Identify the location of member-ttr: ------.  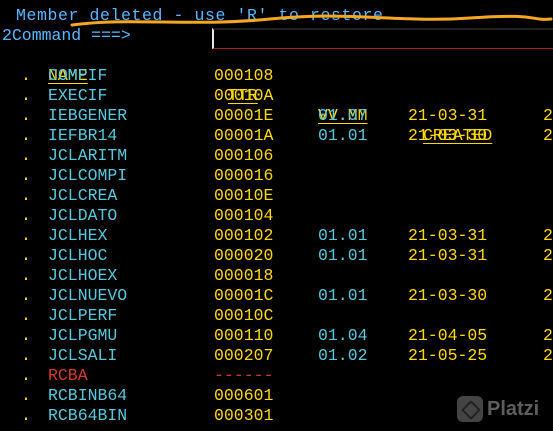
(244, 375).